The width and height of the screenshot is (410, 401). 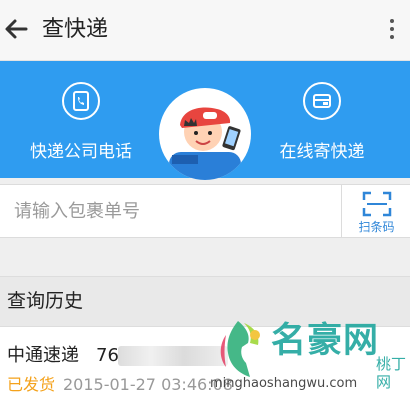 I want to click on more-menu-icon, so click(x=392, y=30).